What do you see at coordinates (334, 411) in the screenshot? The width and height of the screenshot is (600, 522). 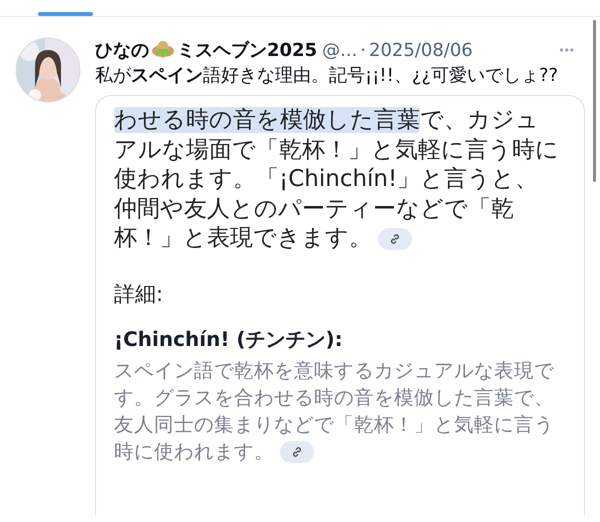 I see `definition-text: スペイン語で乾杯を意味するカジュアルな表現です。グラスを合わせる時の音を模倣した言葉で、友人同士の集まりなどで「乾杯！」と気軽に言う時に使われます。` at bounding box center [334, 411].